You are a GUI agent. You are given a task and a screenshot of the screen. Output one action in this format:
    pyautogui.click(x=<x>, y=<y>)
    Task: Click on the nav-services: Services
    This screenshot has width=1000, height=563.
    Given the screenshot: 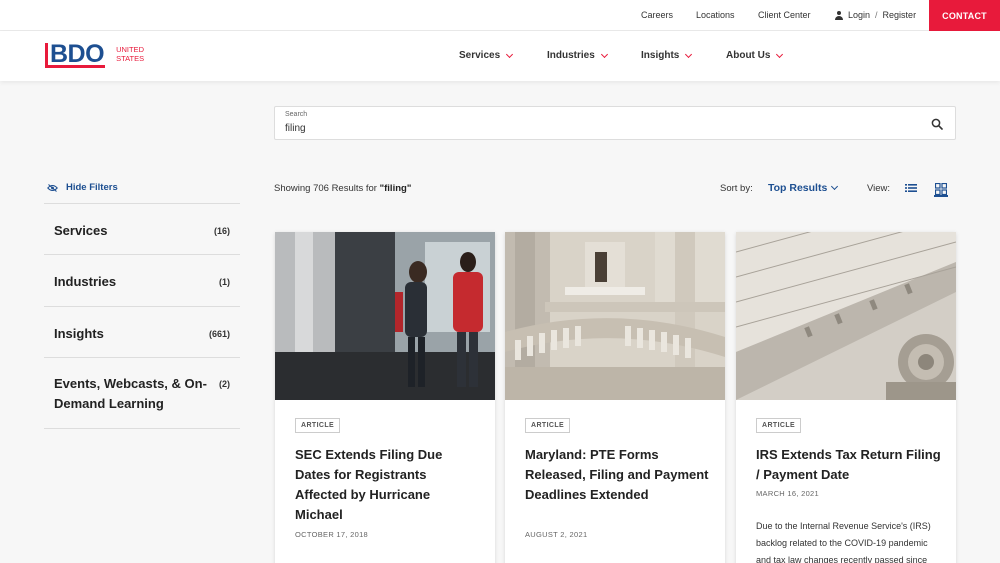 What is the action you would take?
    pyautogui.click(x=486, y=55)
    